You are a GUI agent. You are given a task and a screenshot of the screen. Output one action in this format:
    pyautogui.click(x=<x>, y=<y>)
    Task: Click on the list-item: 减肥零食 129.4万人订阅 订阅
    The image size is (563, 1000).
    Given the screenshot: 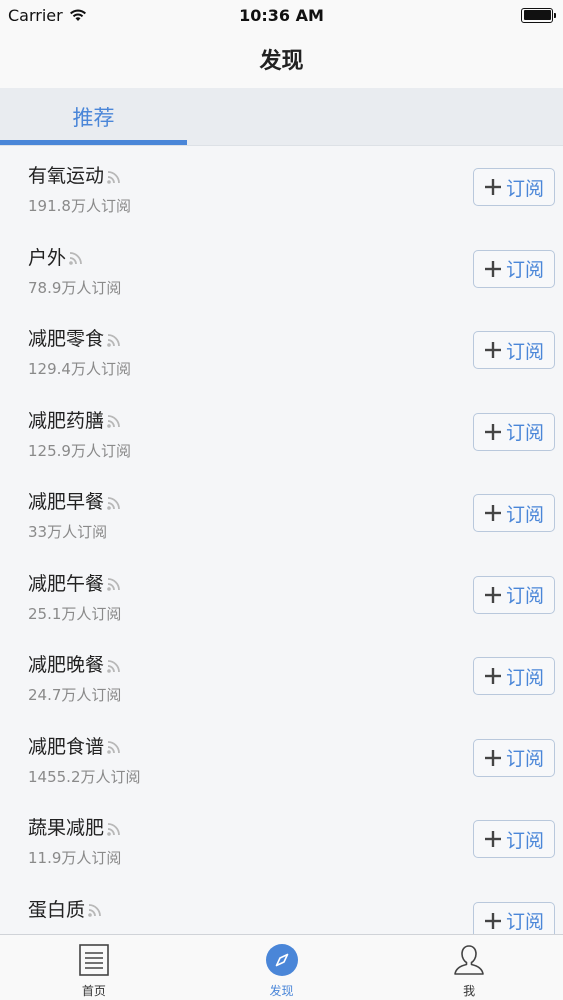 What is the action you would take?
    pyautogui.click(x=281, y=350)
    